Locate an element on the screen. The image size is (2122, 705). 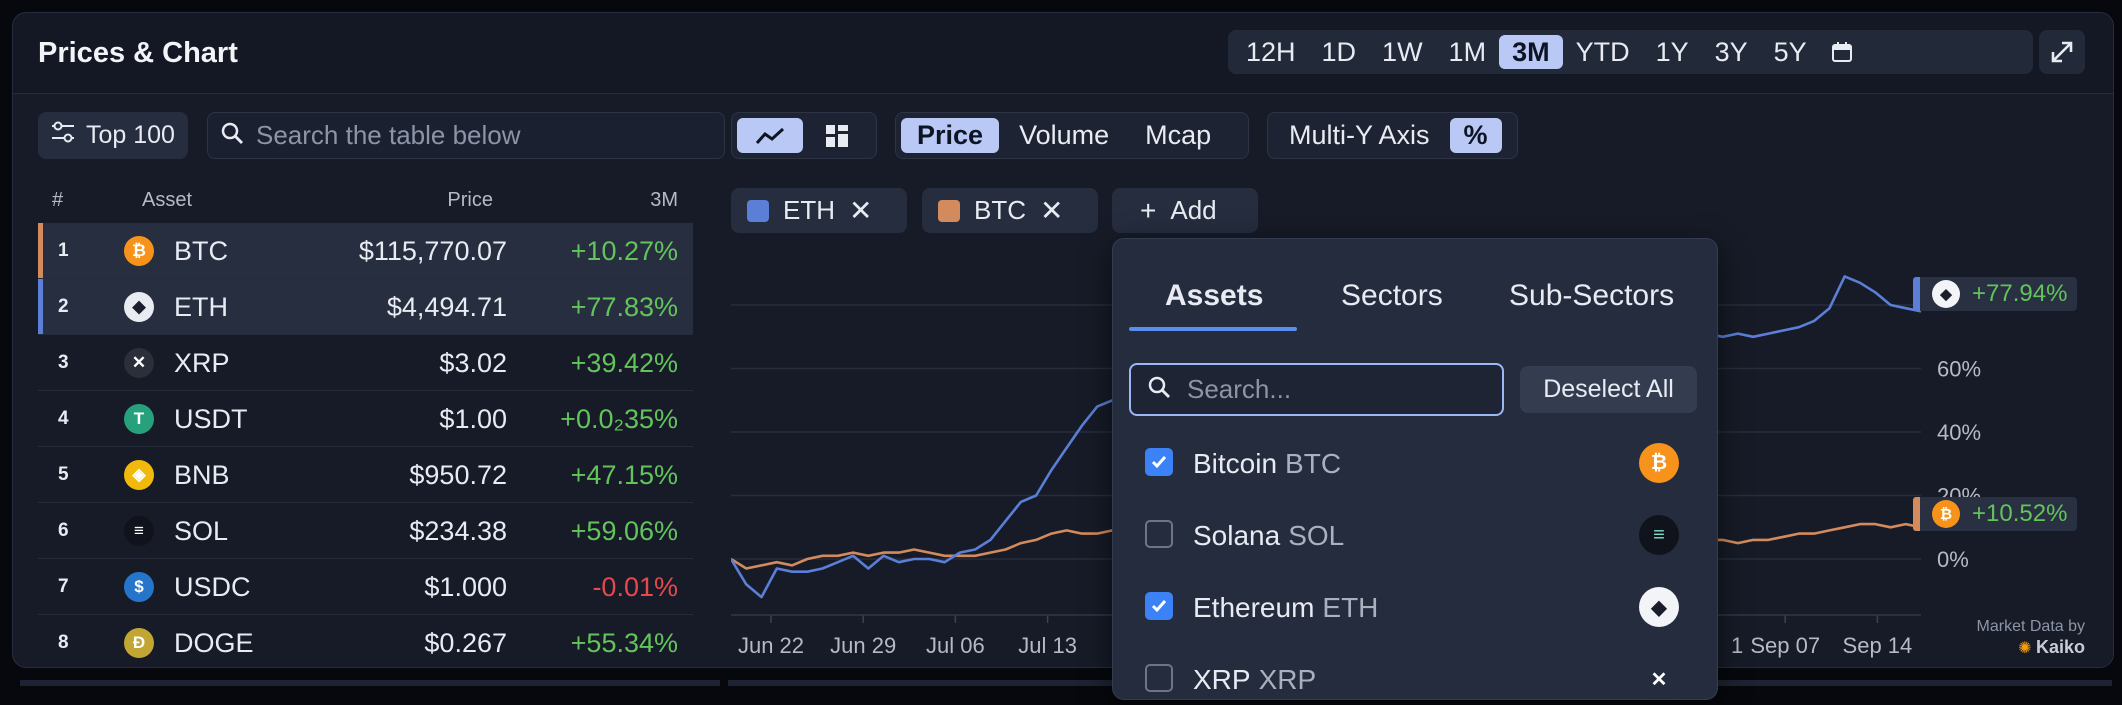
period-1y: 1Y is located at coordinates (1672, 52).